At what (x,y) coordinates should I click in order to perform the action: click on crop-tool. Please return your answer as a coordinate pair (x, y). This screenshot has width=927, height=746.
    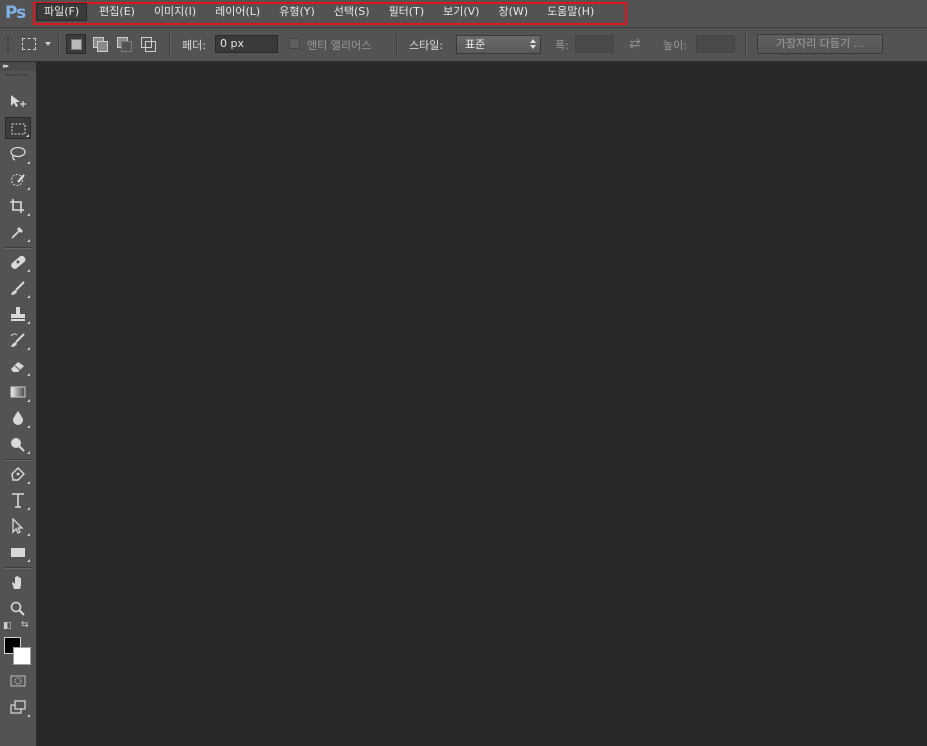
    Looking at the image, I should click on (18, 206).